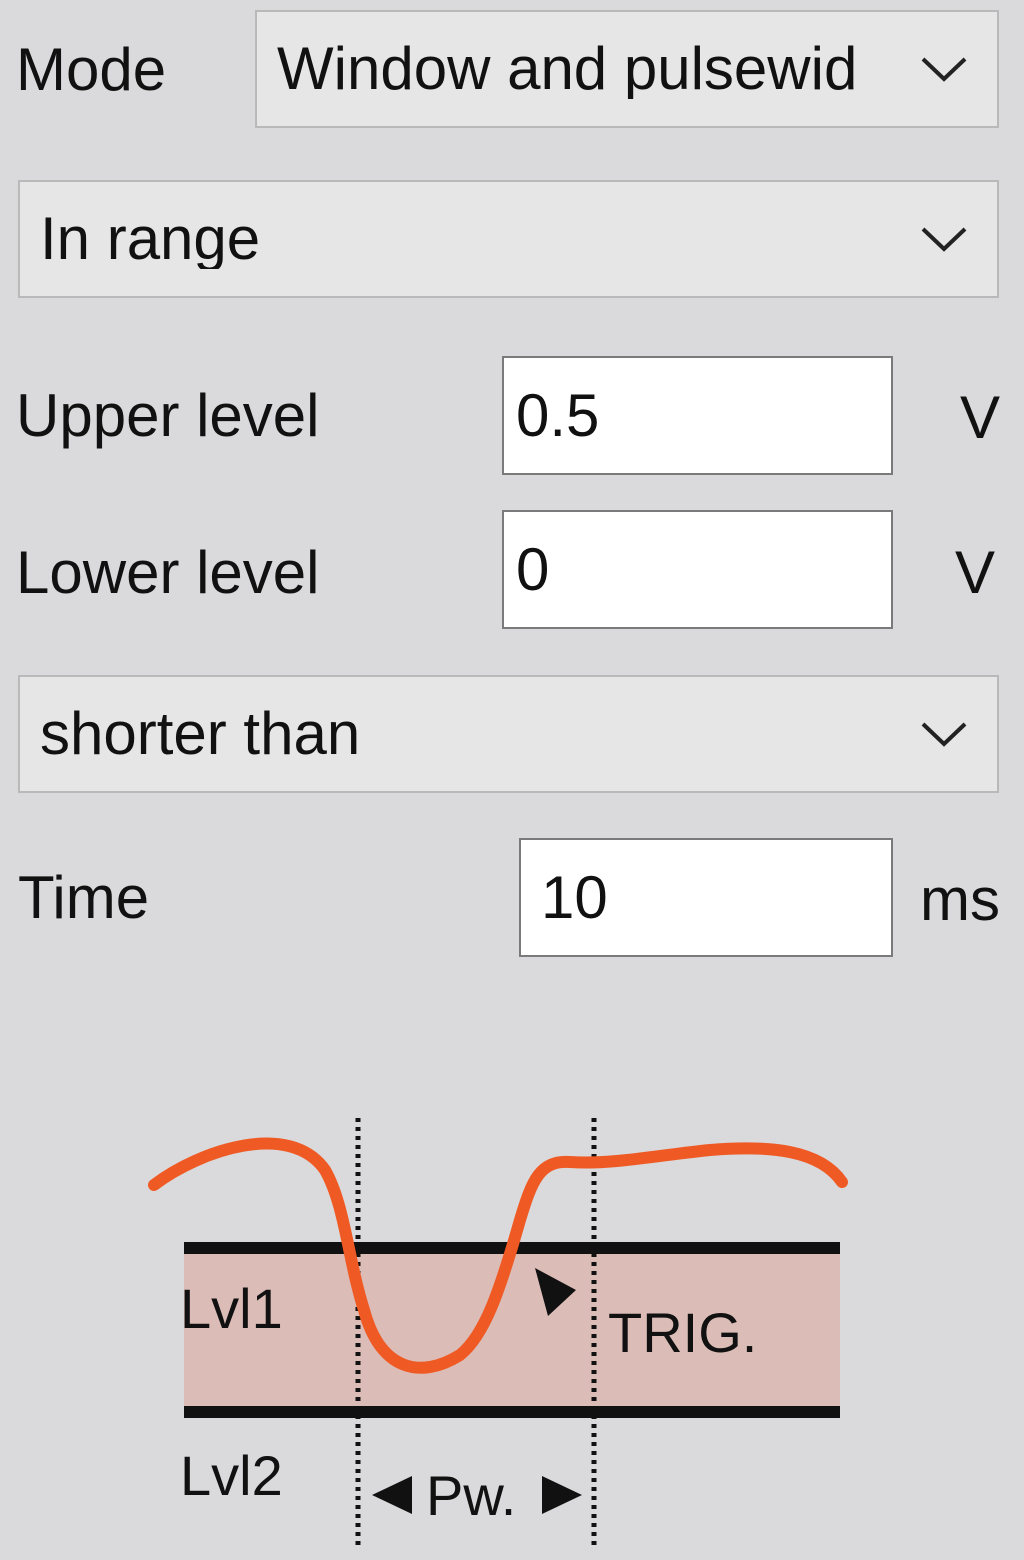 The height and width of the screenshot is (1560, 1024). Describe the element at coordinates (471, 1495) in the screenshot. I see `pulsewidth-label: Pw.` at that location.